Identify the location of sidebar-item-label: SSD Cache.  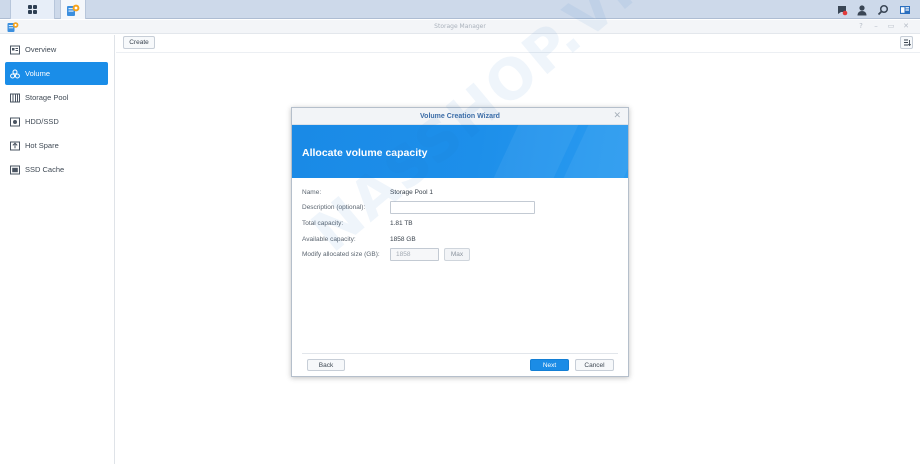
(45, 169).